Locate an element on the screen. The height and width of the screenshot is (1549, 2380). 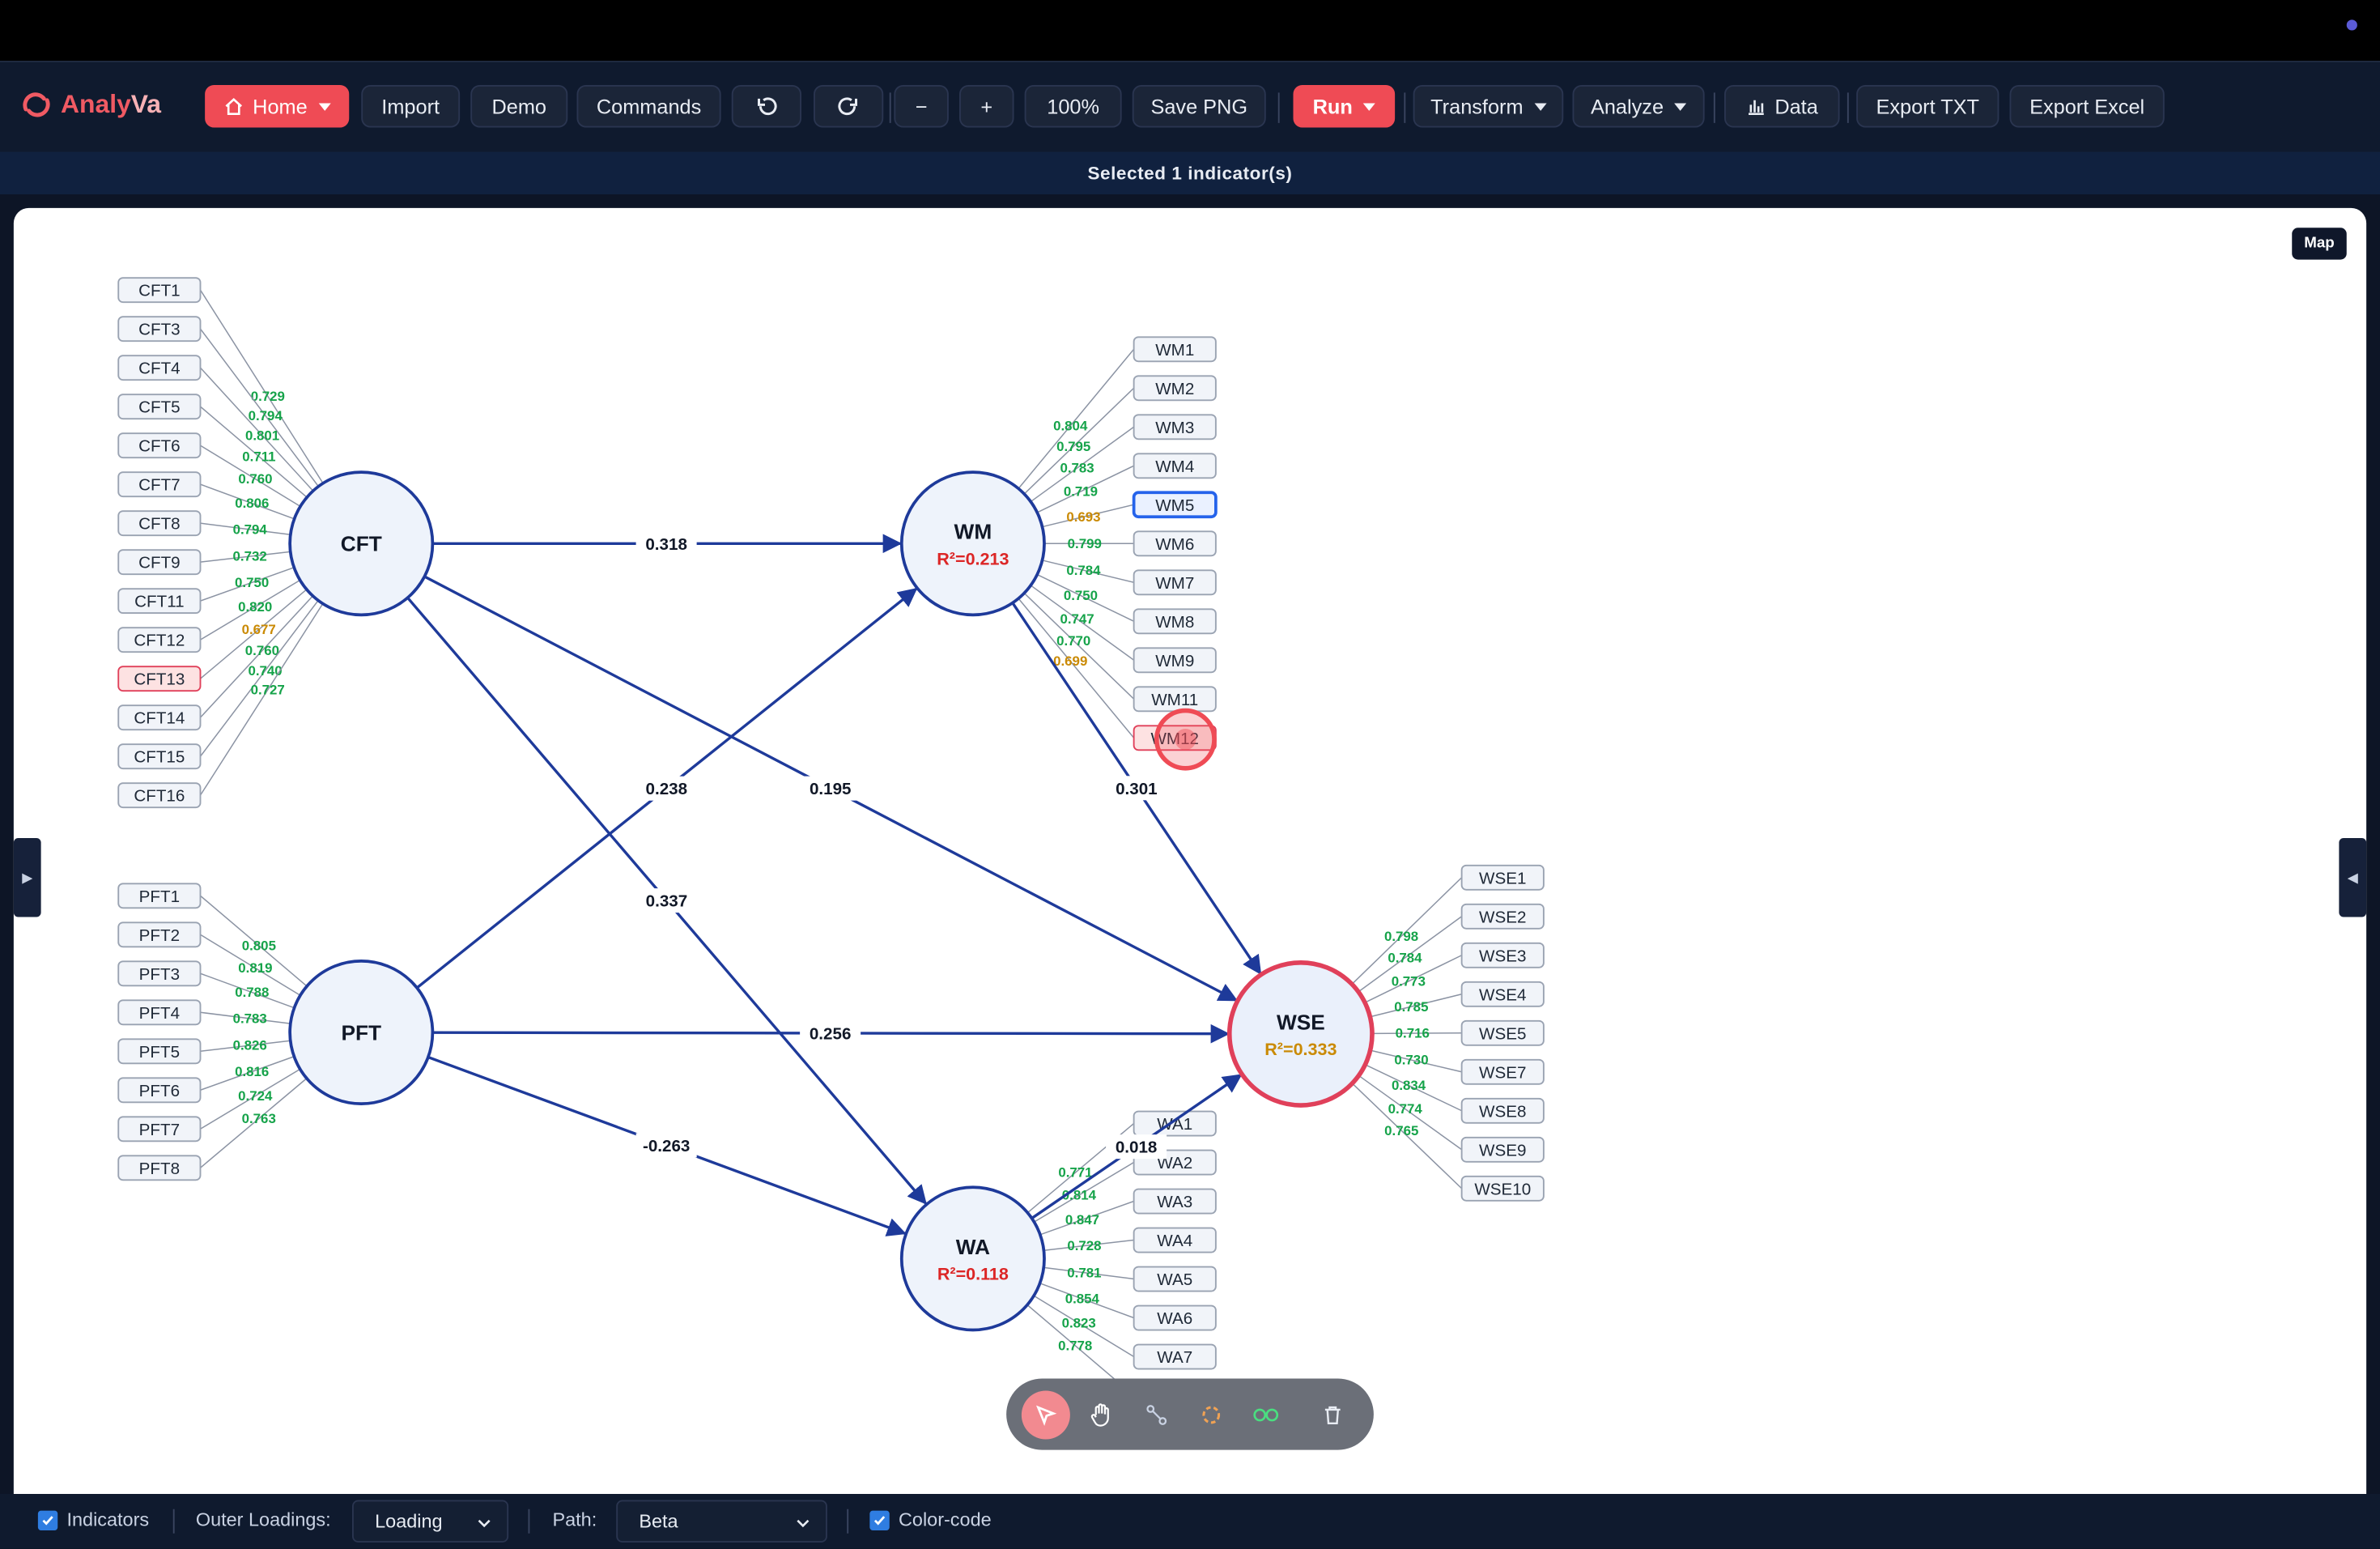
zoom-in-label: + is located at coordinates (987, 107).